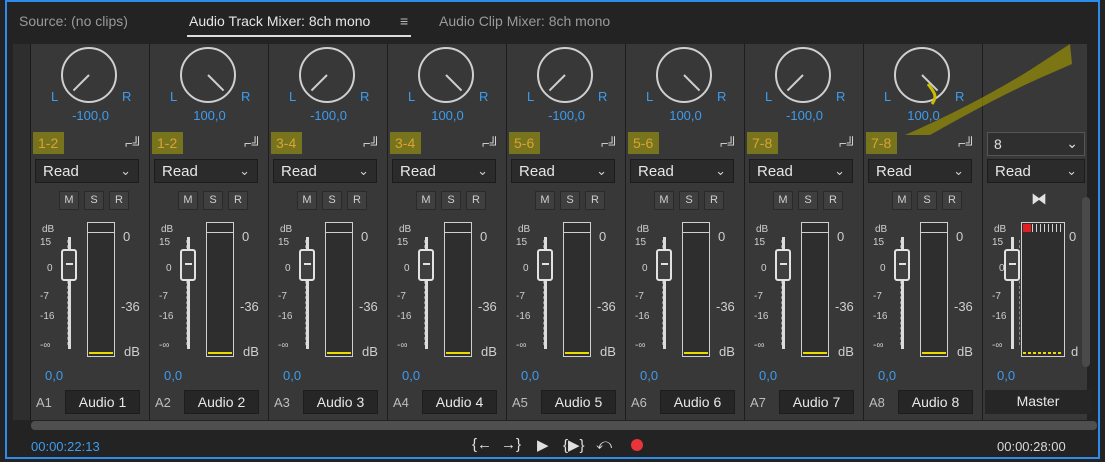 The height and width of the screenshot is (462, 1105). What do you see at coordinates (574, 445) in the screenshot?
I see `play-in-to-out-icon: {▶}` at bounding box center [574, 445].